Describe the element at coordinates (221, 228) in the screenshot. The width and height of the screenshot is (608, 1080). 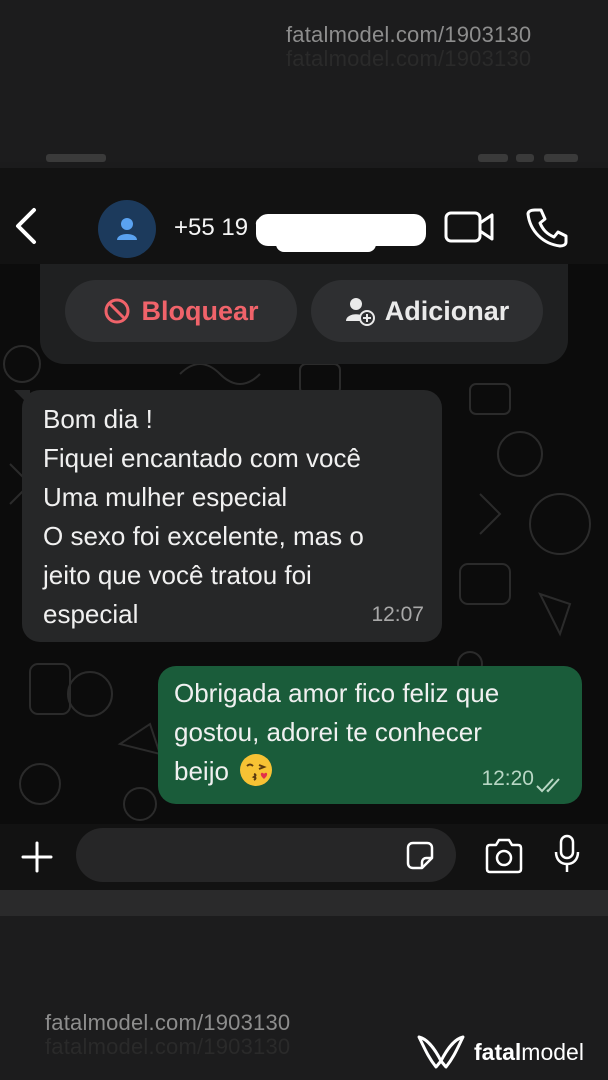
I see `contact-name: +55 19 9` at that location.